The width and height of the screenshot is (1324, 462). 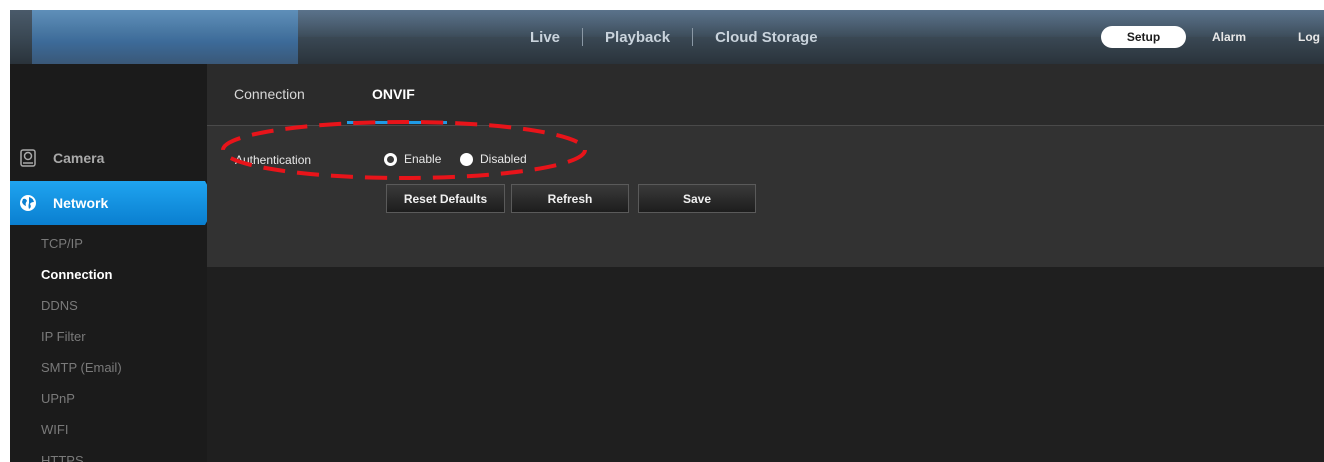 What do you see at coordinates (765, 95) in the screenshot?
I see `tab-bar: Connection ONVIF` at bounding box center [765, 95].